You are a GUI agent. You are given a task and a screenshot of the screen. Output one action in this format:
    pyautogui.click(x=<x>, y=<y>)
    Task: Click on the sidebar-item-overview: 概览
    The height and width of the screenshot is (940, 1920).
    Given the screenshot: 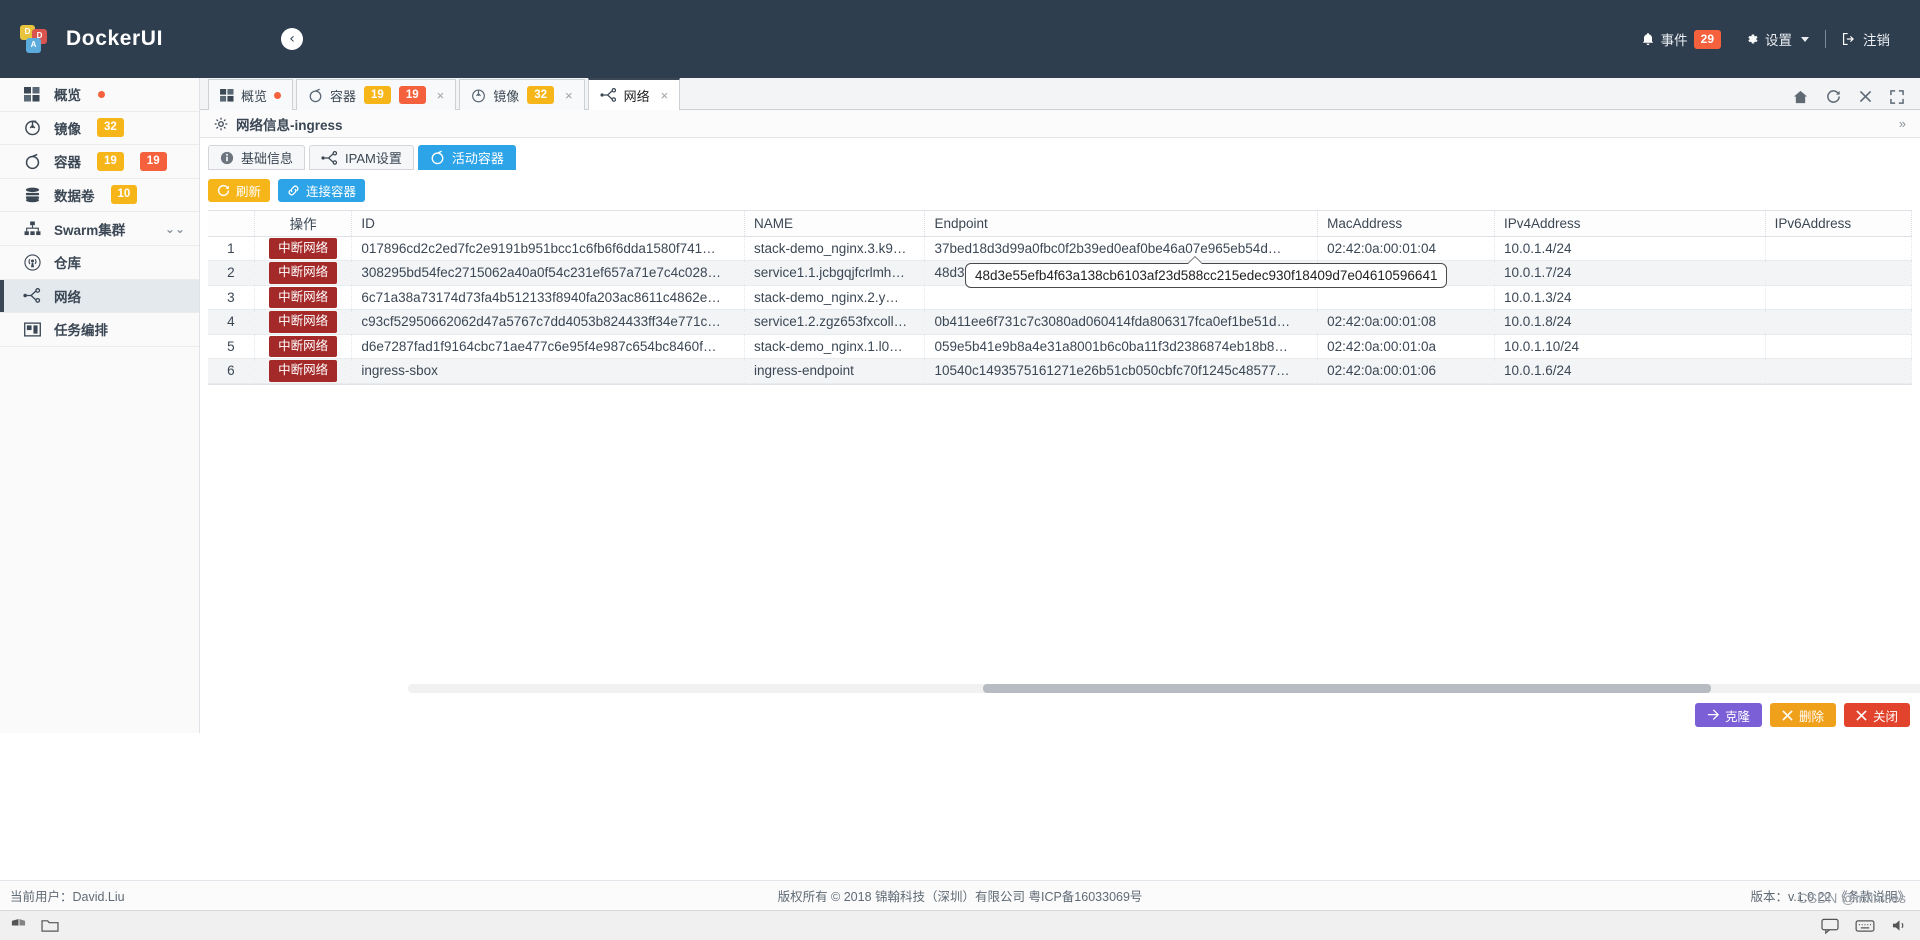 What is the action you would take?
    pyautogui.click(x=99, y=95)
    